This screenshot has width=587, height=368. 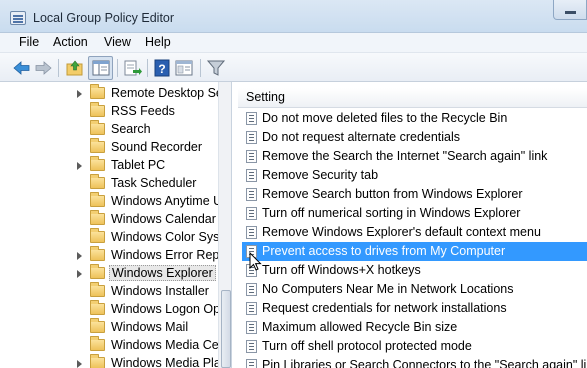 What do you see at coordinates (70, 42) in the screenshot?
I see `menu-action: Action` at bounding box center [70, 42].